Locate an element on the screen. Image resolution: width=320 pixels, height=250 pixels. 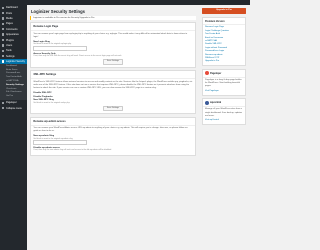
premium-title: Premium Version is located at coordinates (224, 22).